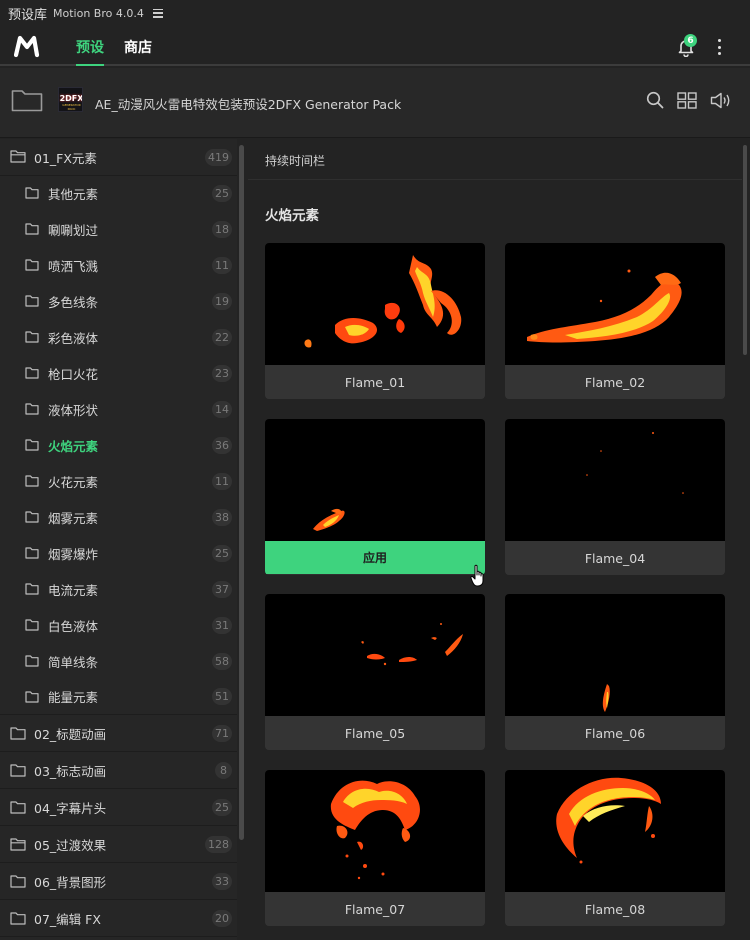  I want to click on sidebar-count-badge: 37, so click(222, 589).